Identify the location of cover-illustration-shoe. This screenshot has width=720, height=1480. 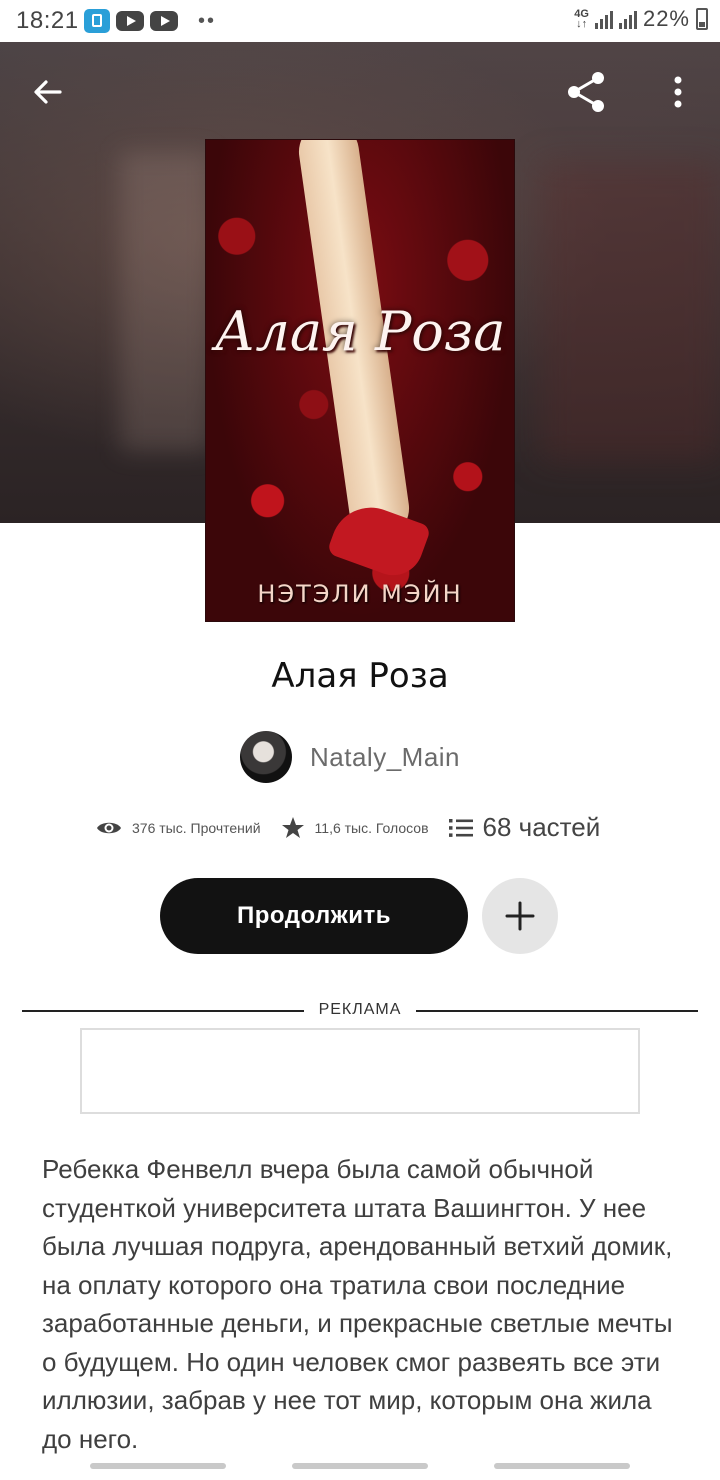
(379, 540).